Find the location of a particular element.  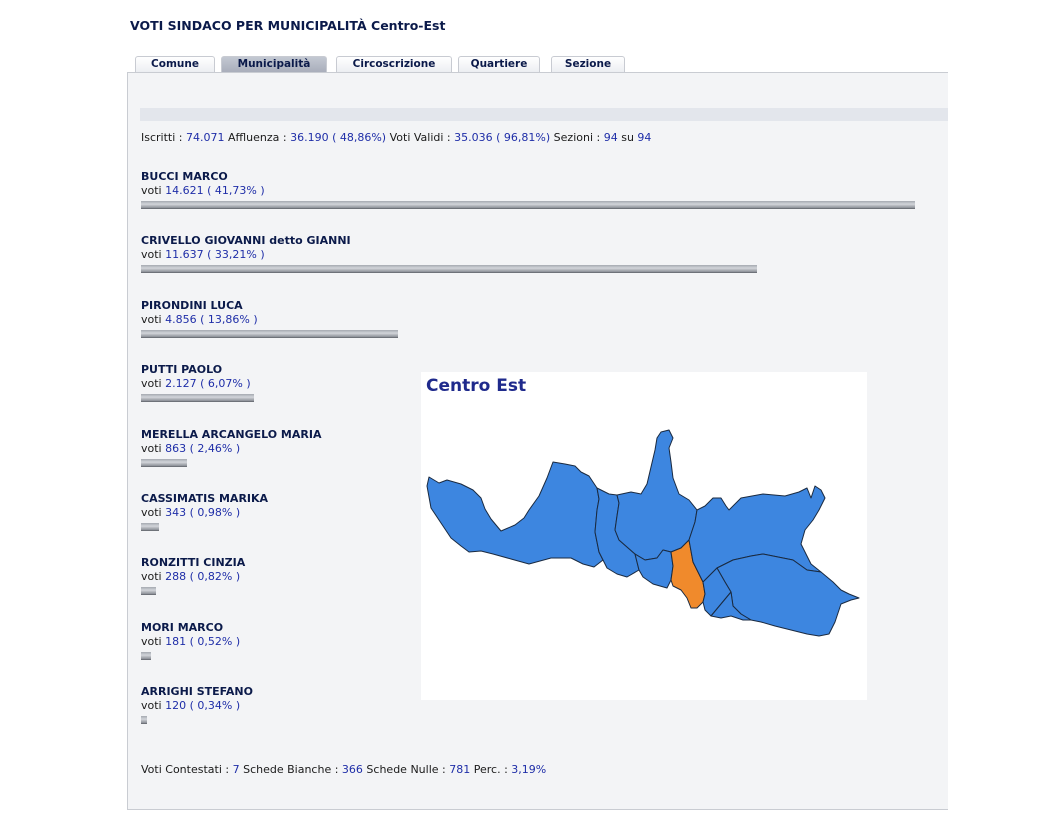

votes-count: 2.127 is located at coordinates (181, 383).